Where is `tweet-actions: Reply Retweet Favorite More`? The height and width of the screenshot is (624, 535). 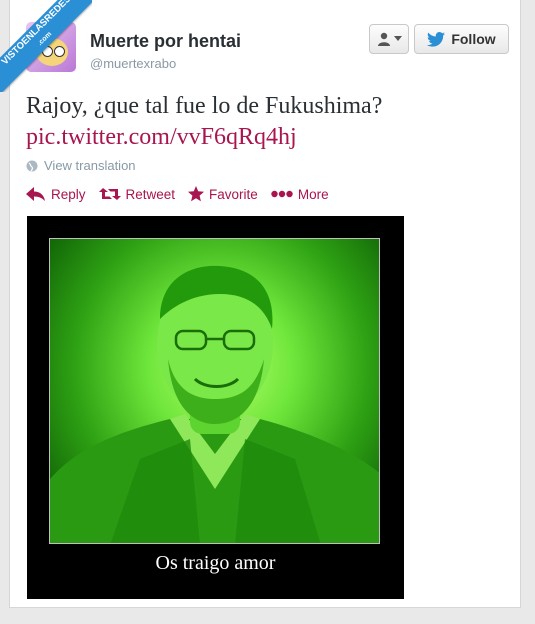 tweet-actions: Reply Retweet Favorite More is located at coordinates (184, 194).